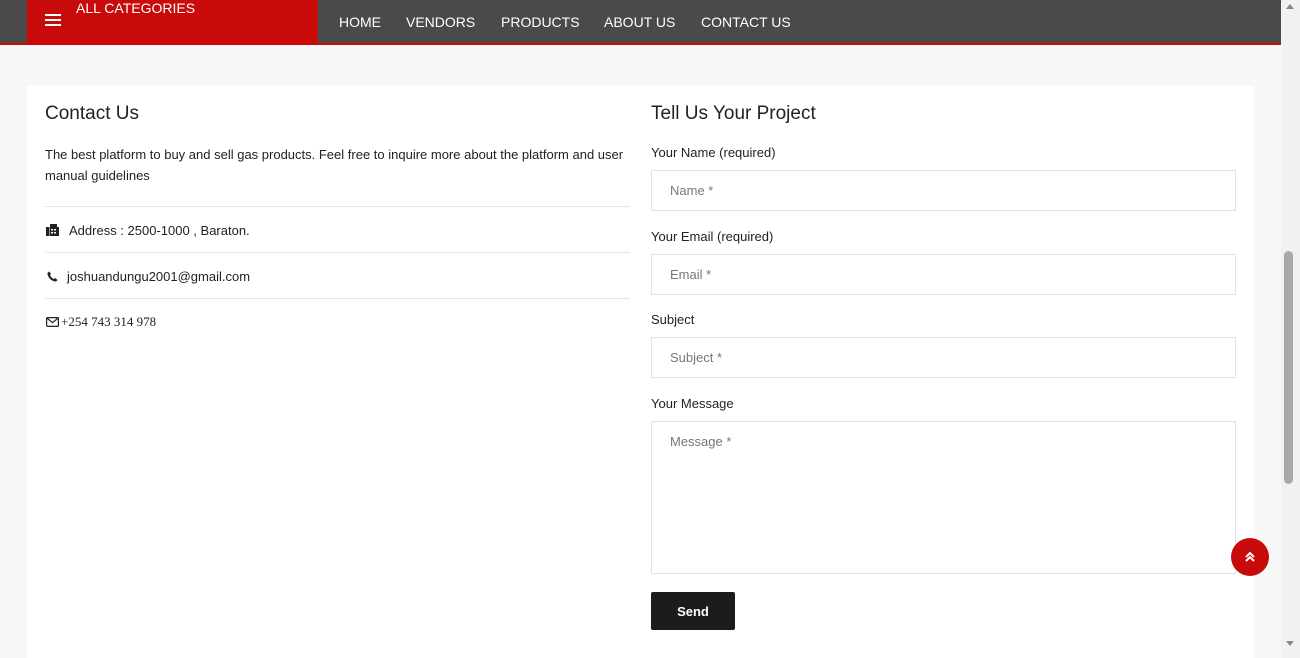 This screenshot has width=1300, height=658. Describe the element at coordinates (453, 22) in the screenshot. I see `nav-link-vendors: VENDORS` at that location.